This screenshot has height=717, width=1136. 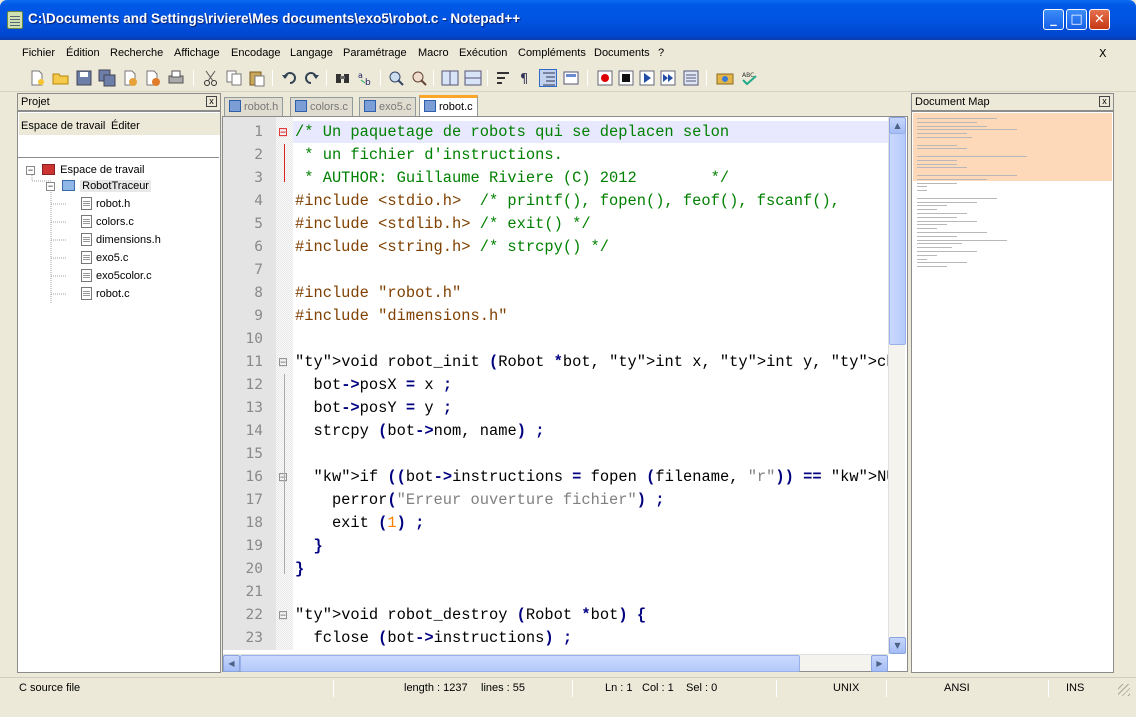 What do you see at coordinates (483, 53) in the screenshot?
I see `menu-execution: Exécution` at bounding box center [483, 53].